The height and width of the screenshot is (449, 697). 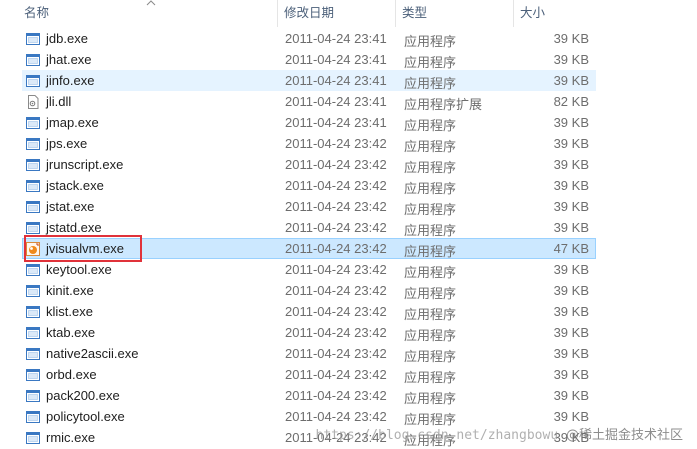 I want to click on file-name: pack200.exe, so click(x=83, y=395).